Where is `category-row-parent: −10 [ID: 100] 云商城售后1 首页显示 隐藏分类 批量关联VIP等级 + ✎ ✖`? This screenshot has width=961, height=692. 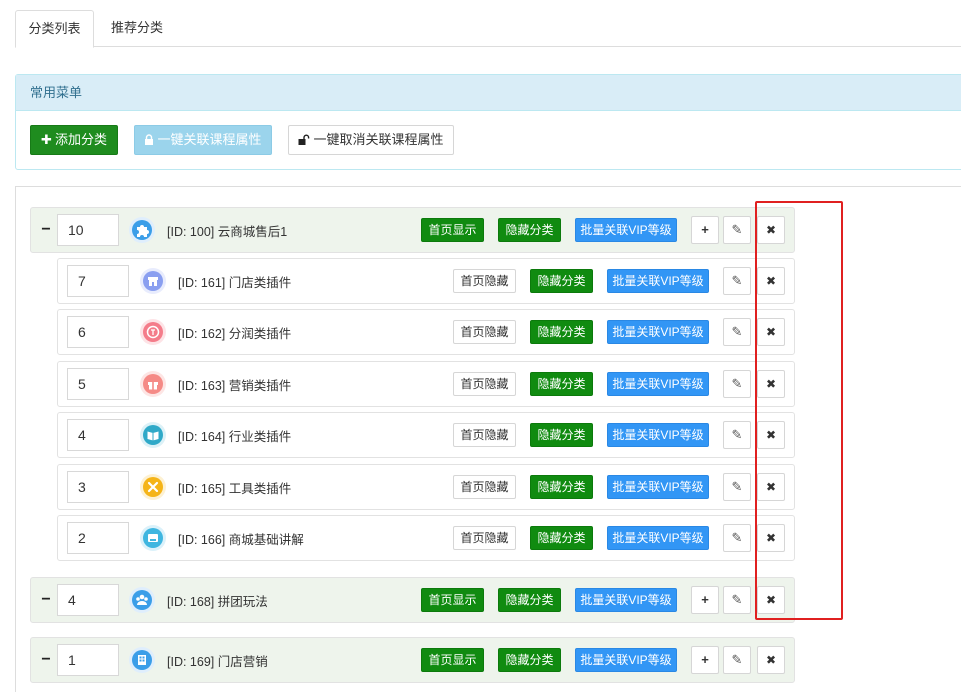 category-row-parent: −10 [ID: 100] 云商城售后1 首页显示 隐藏分类 批量关联VIP等级 + ✎ ✖ is located at coordinates (412, 230).